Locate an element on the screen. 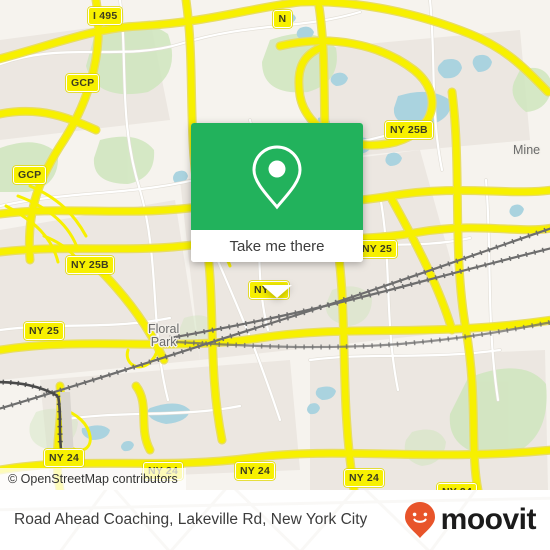  moovit-pin-icon is located at coordinates (419, 520).